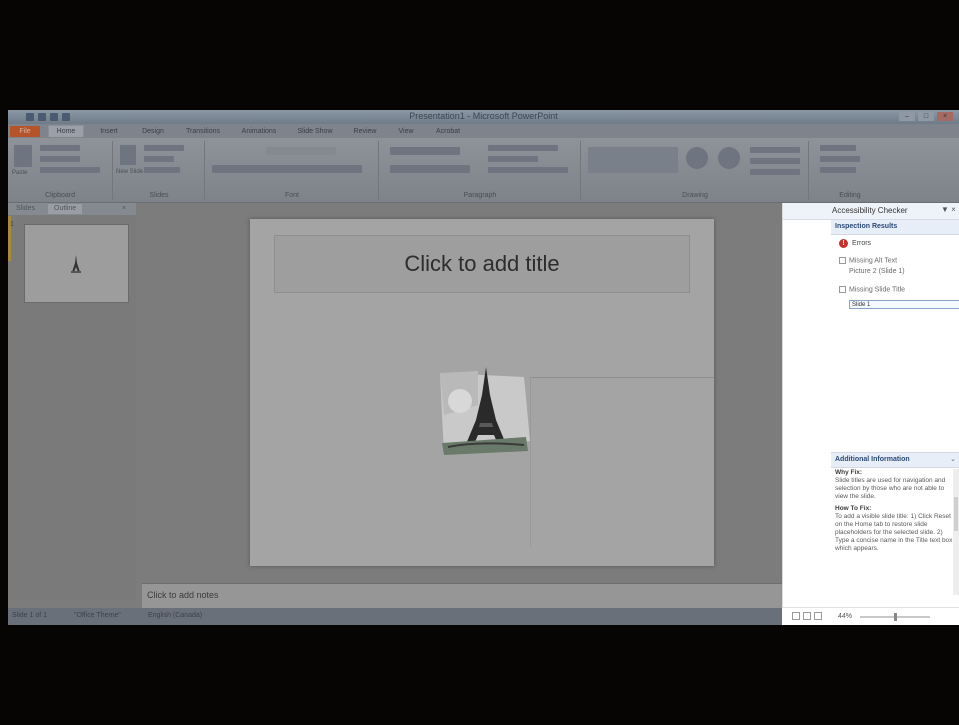 The image size is (959, 725). Describe the element at coordinates (948, 209) in the screenshot. I see `pane-options-icon: ▼ ×` at that location.